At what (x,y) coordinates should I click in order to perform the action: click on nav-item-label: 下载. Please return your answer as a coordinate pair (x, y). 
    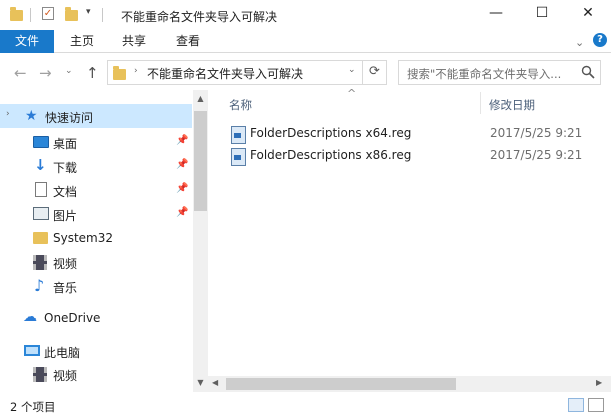
    Looking at the image, I should click on (65, 168).